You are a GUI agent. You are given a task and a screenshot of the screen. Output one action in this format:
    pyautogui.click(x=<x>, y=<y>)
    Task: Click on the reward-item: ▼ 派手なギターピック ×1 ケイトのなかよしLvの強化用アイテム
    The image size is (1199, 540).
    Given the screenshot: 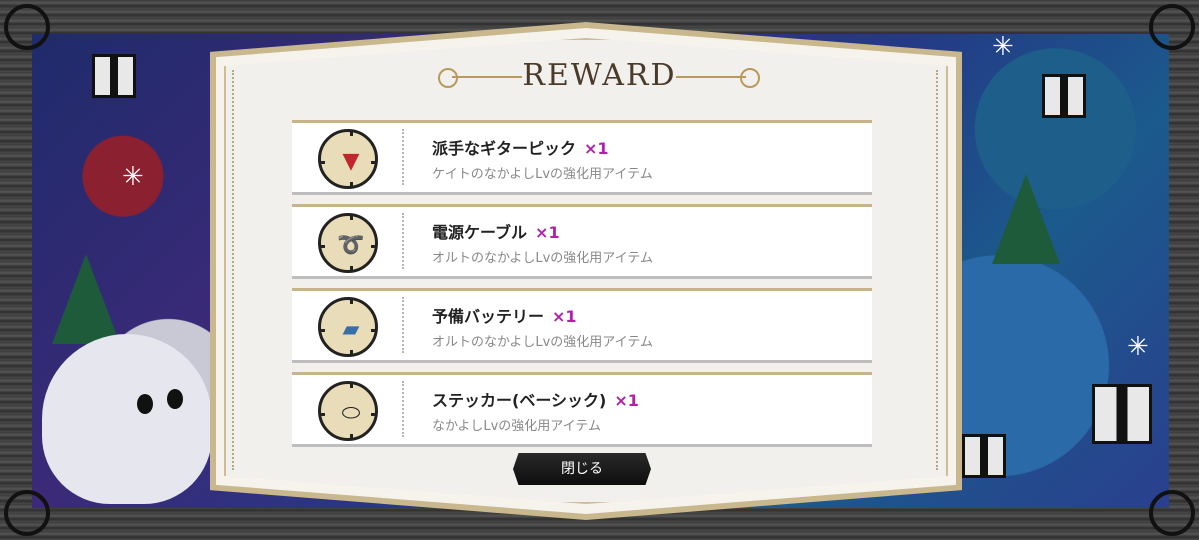 What is the action you would take?
    pyautogui.click(x=582, y=157)
    